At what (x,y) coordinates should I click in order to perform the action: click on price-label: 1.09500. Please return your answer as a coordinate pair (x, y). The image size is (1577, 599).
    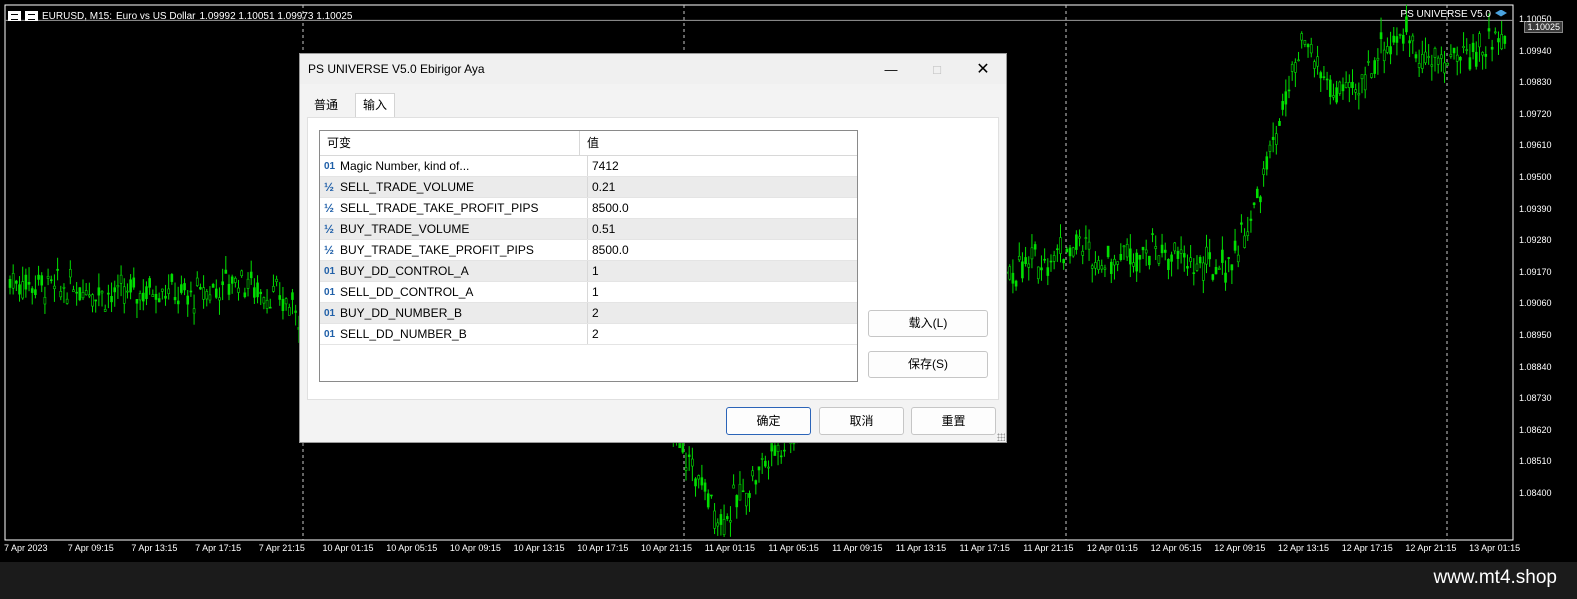
    Looking at the image, I should click on (1535, 177).